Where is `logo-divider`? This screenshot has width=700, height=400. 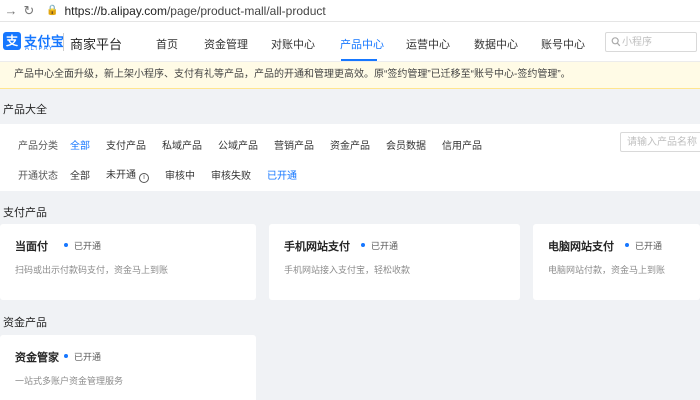 logo-divider is located at coordinates (63, 42).